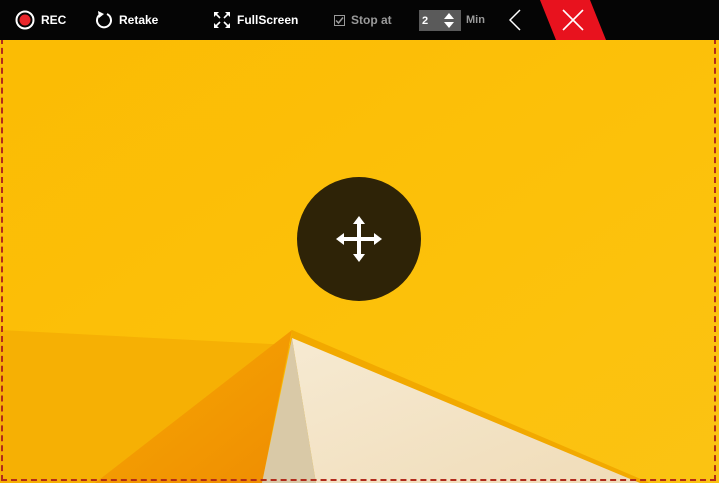  I want to click on record-icon, so click(25, 20).